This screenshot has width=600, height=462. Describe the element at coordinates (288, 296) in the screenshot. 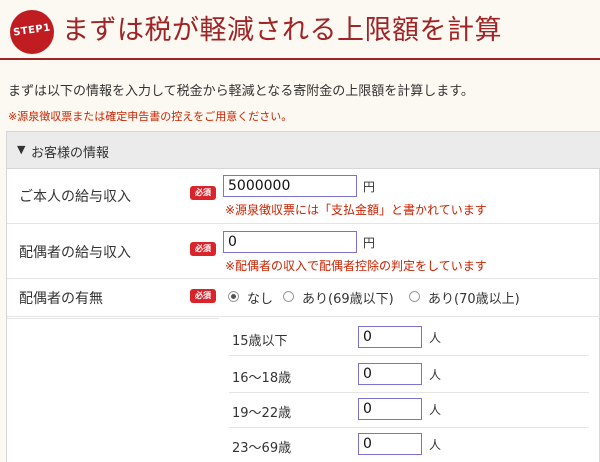

I see `radio-spouse-under70` at that location.